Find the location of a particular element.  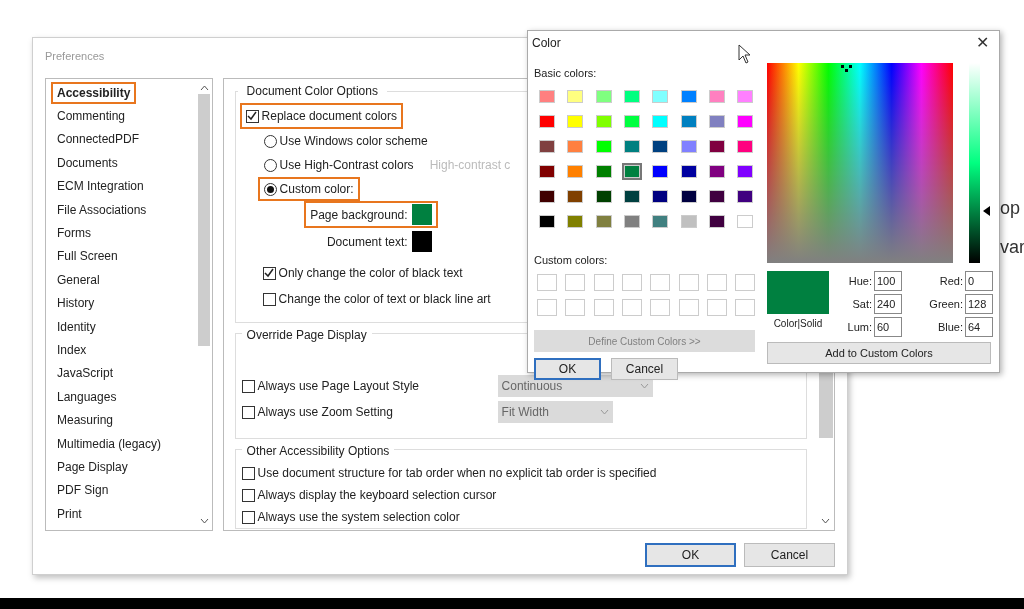

dialog-button: Cancel is located at coordinates (789, 555).